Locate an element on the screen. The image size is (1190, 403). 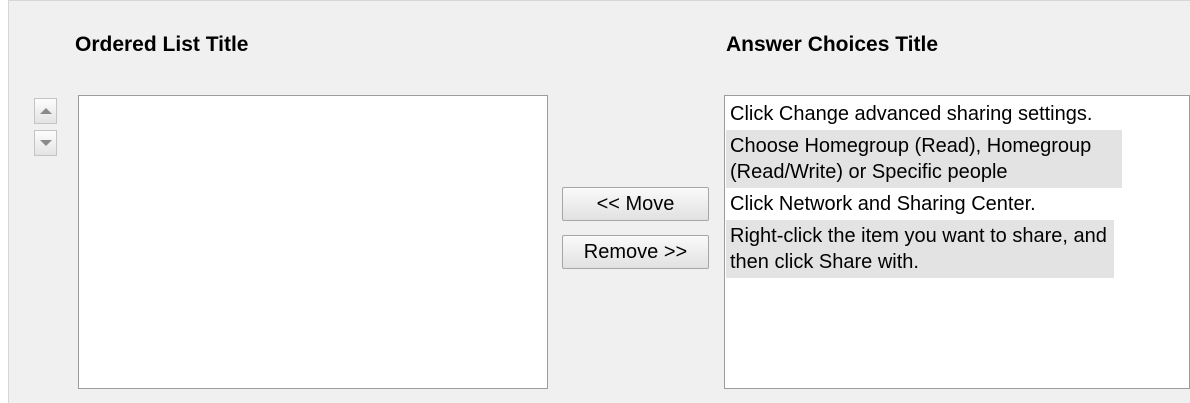
move-up-button is located at coordinates (45, 111).